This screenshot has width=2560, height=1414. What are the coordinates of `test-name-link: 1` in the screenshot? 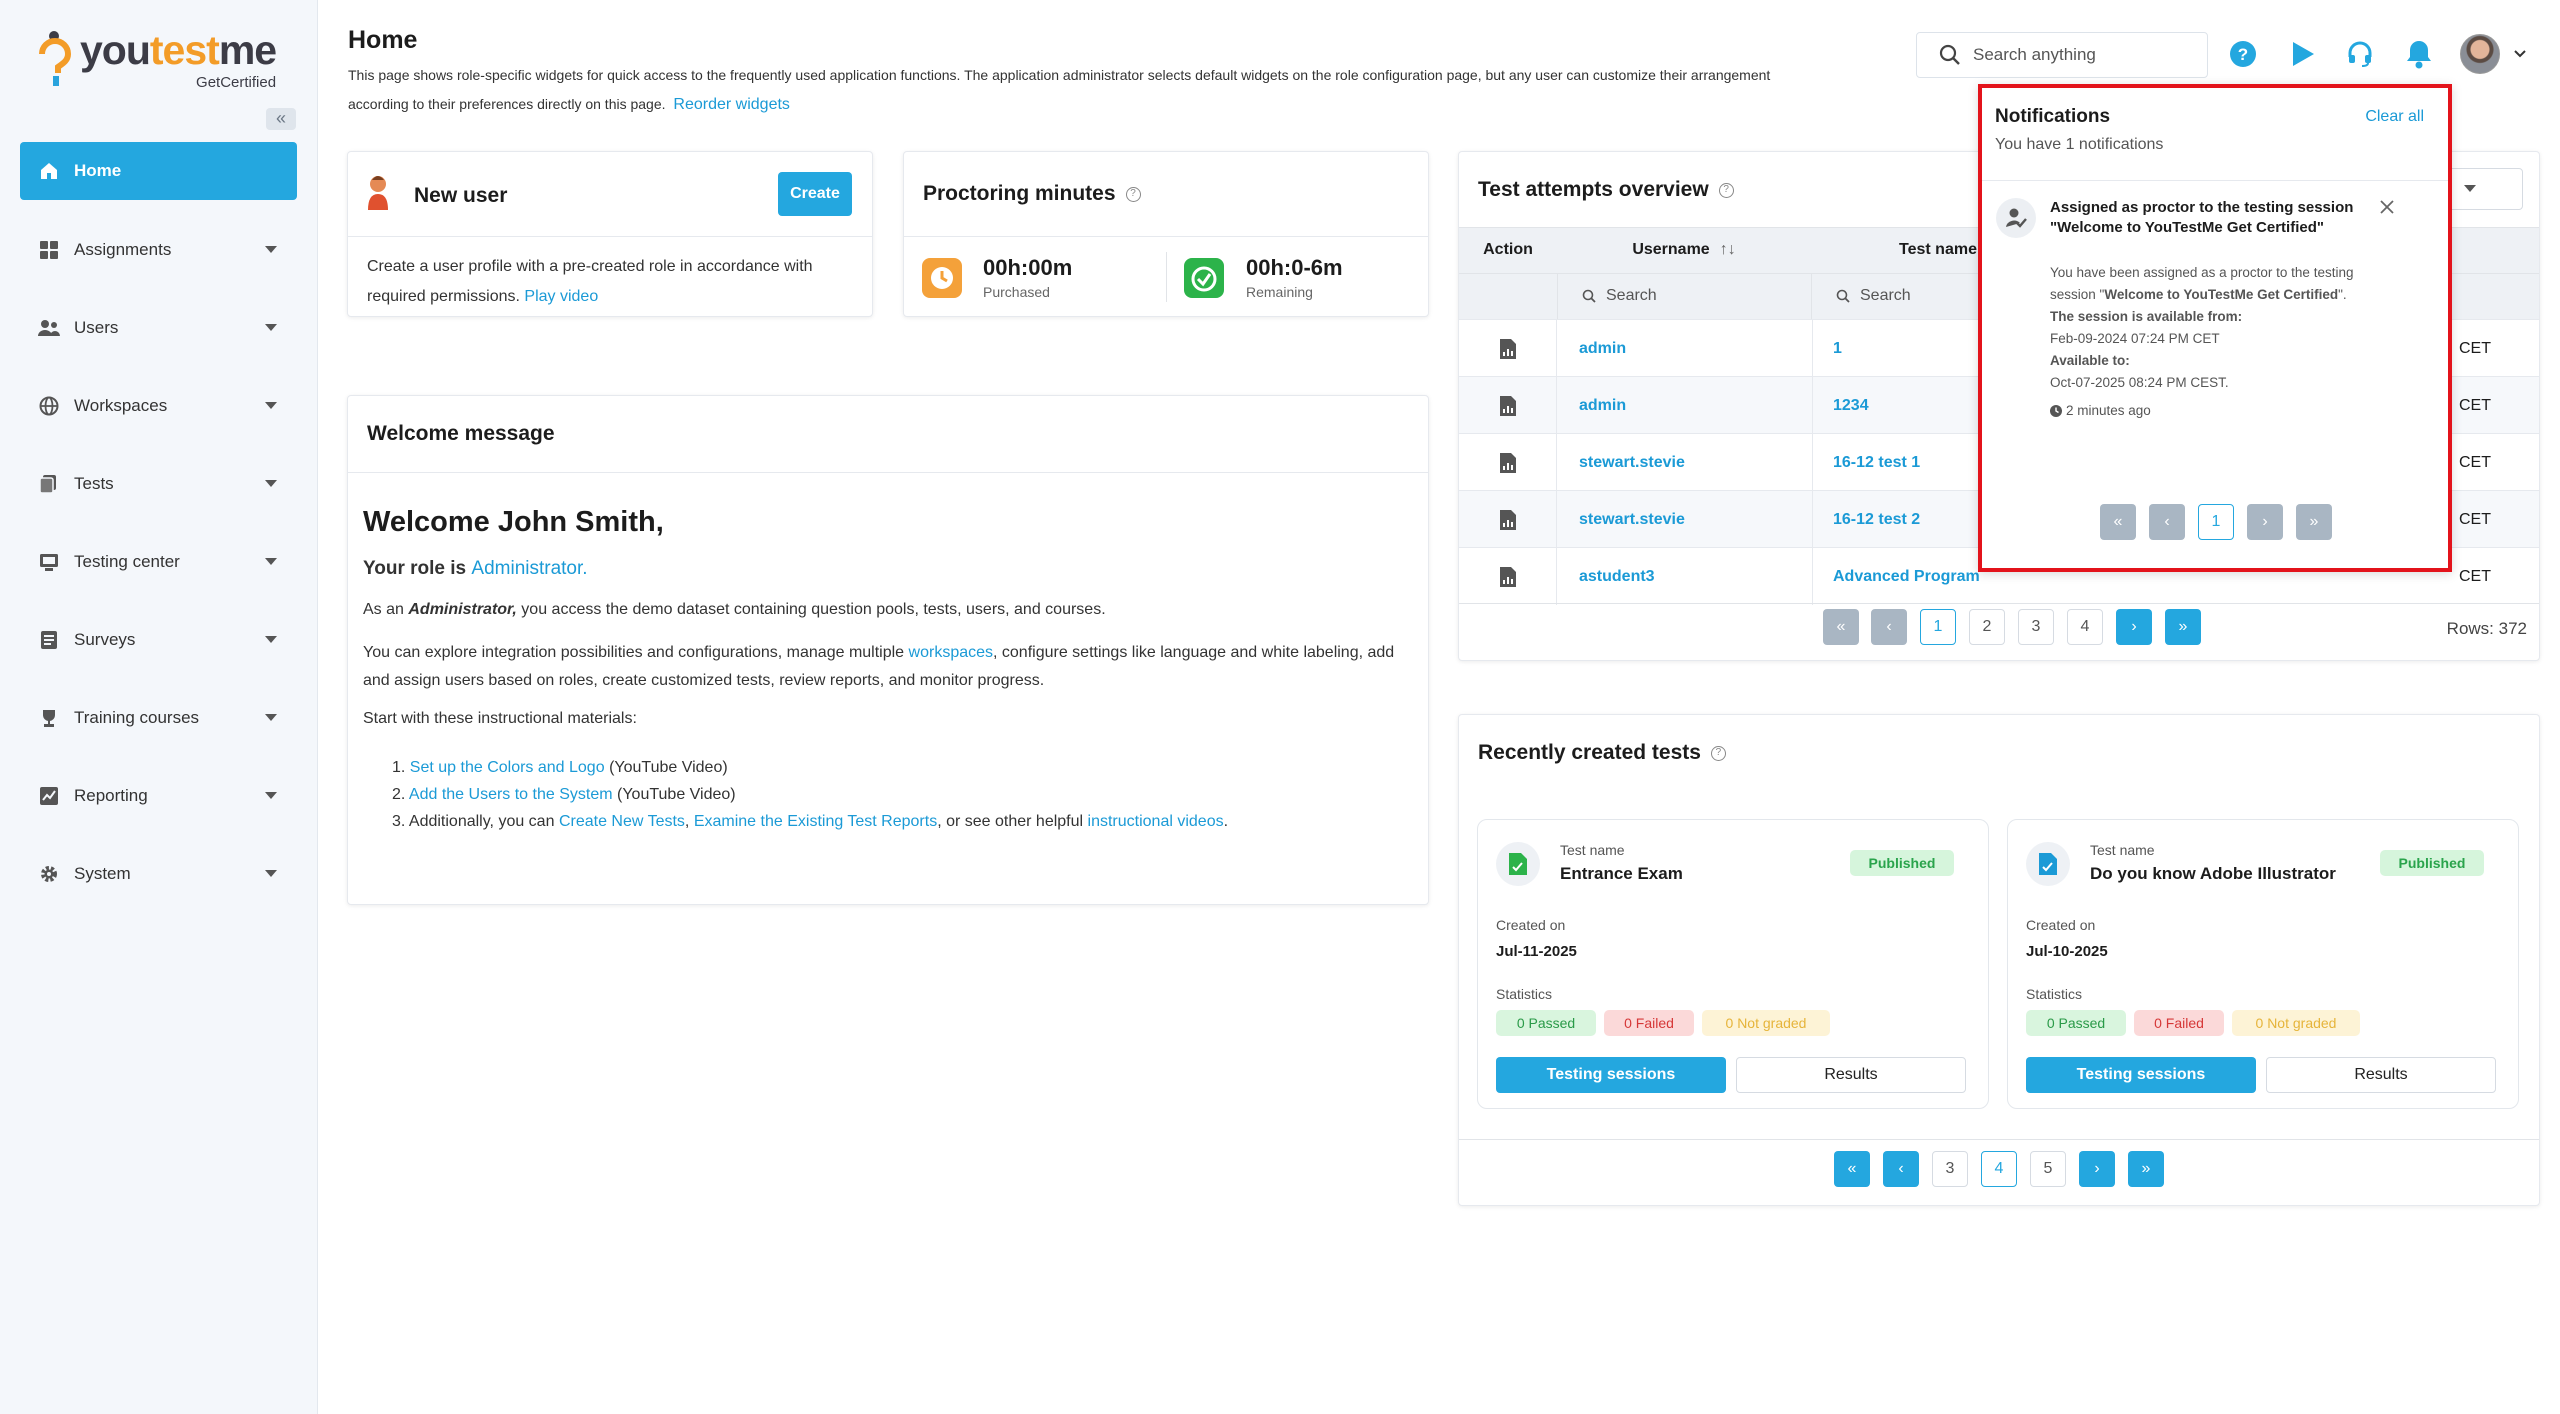 It's located at (1837, 348).